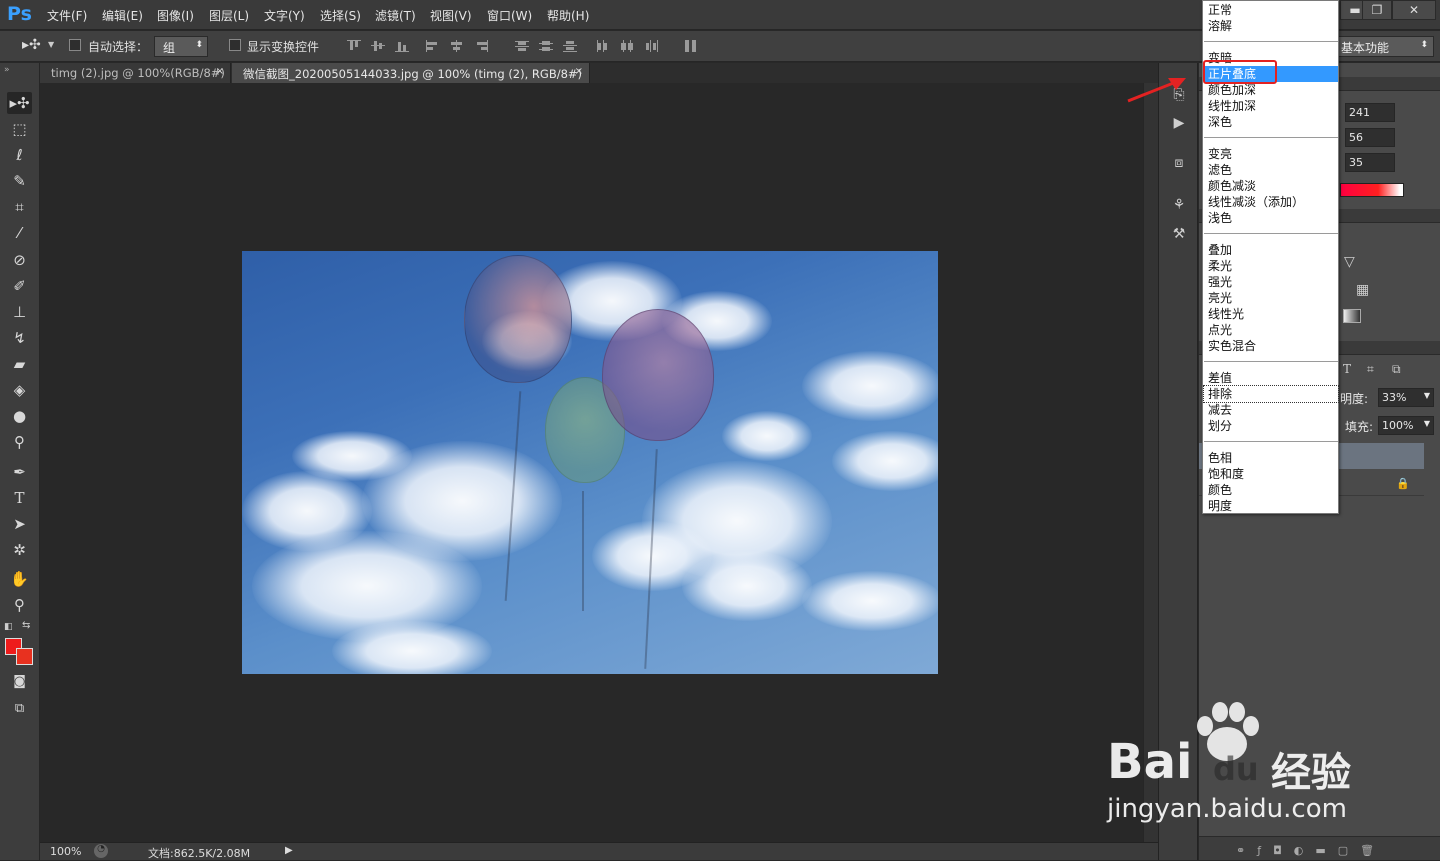 The height and width of the screenshot is (861, 1440). I want to click on distribute-vcenter-icon, so click(546, 46).